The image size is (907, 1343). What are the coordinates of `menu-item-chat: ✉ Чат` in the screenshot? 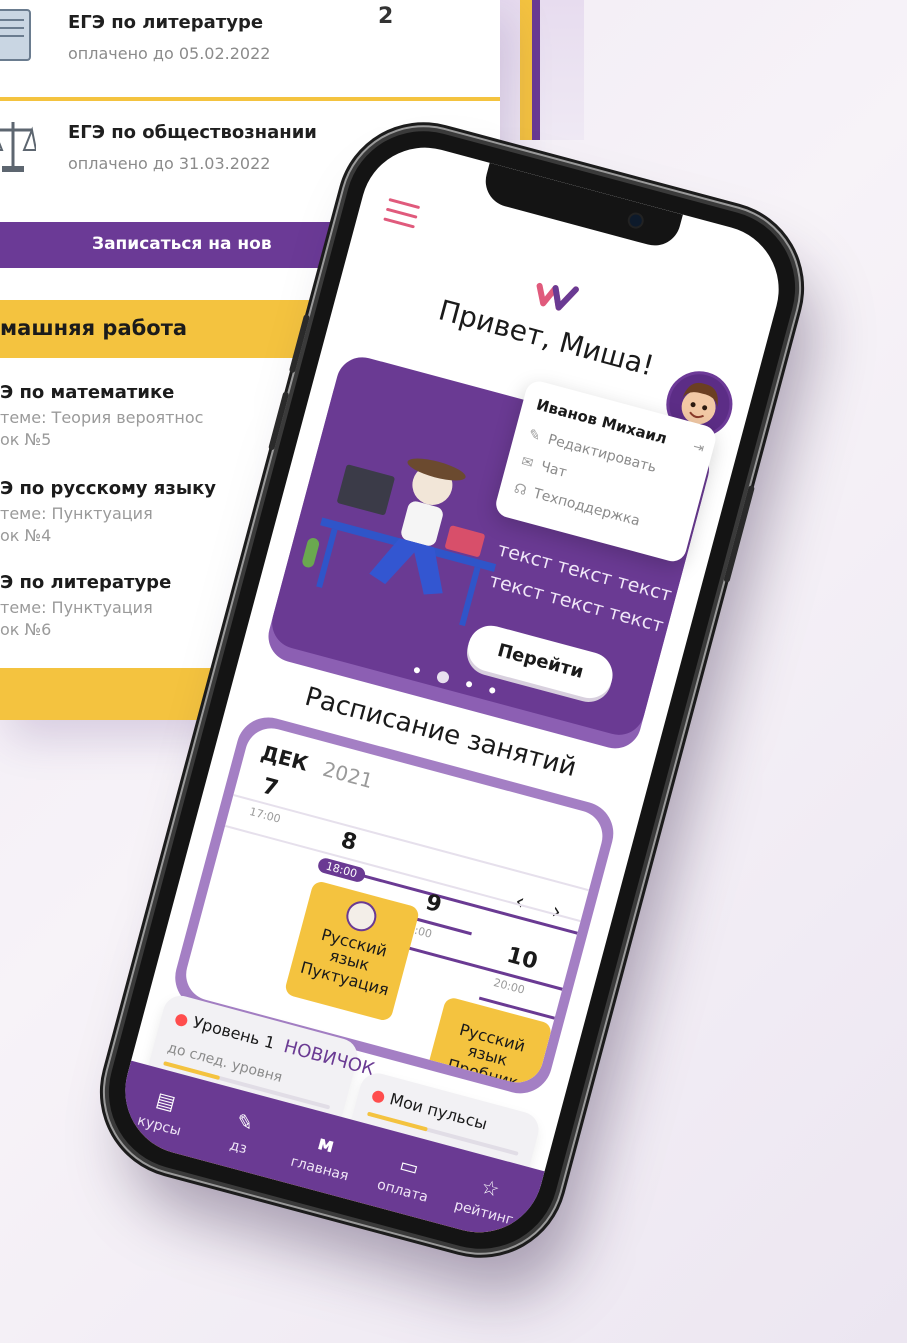 It's located at (544, 466).